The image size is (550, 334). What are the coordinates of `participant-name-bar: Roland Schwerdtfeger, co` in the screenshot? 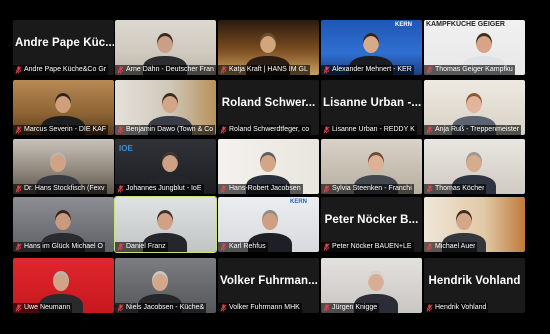 It's located at (265, 130).